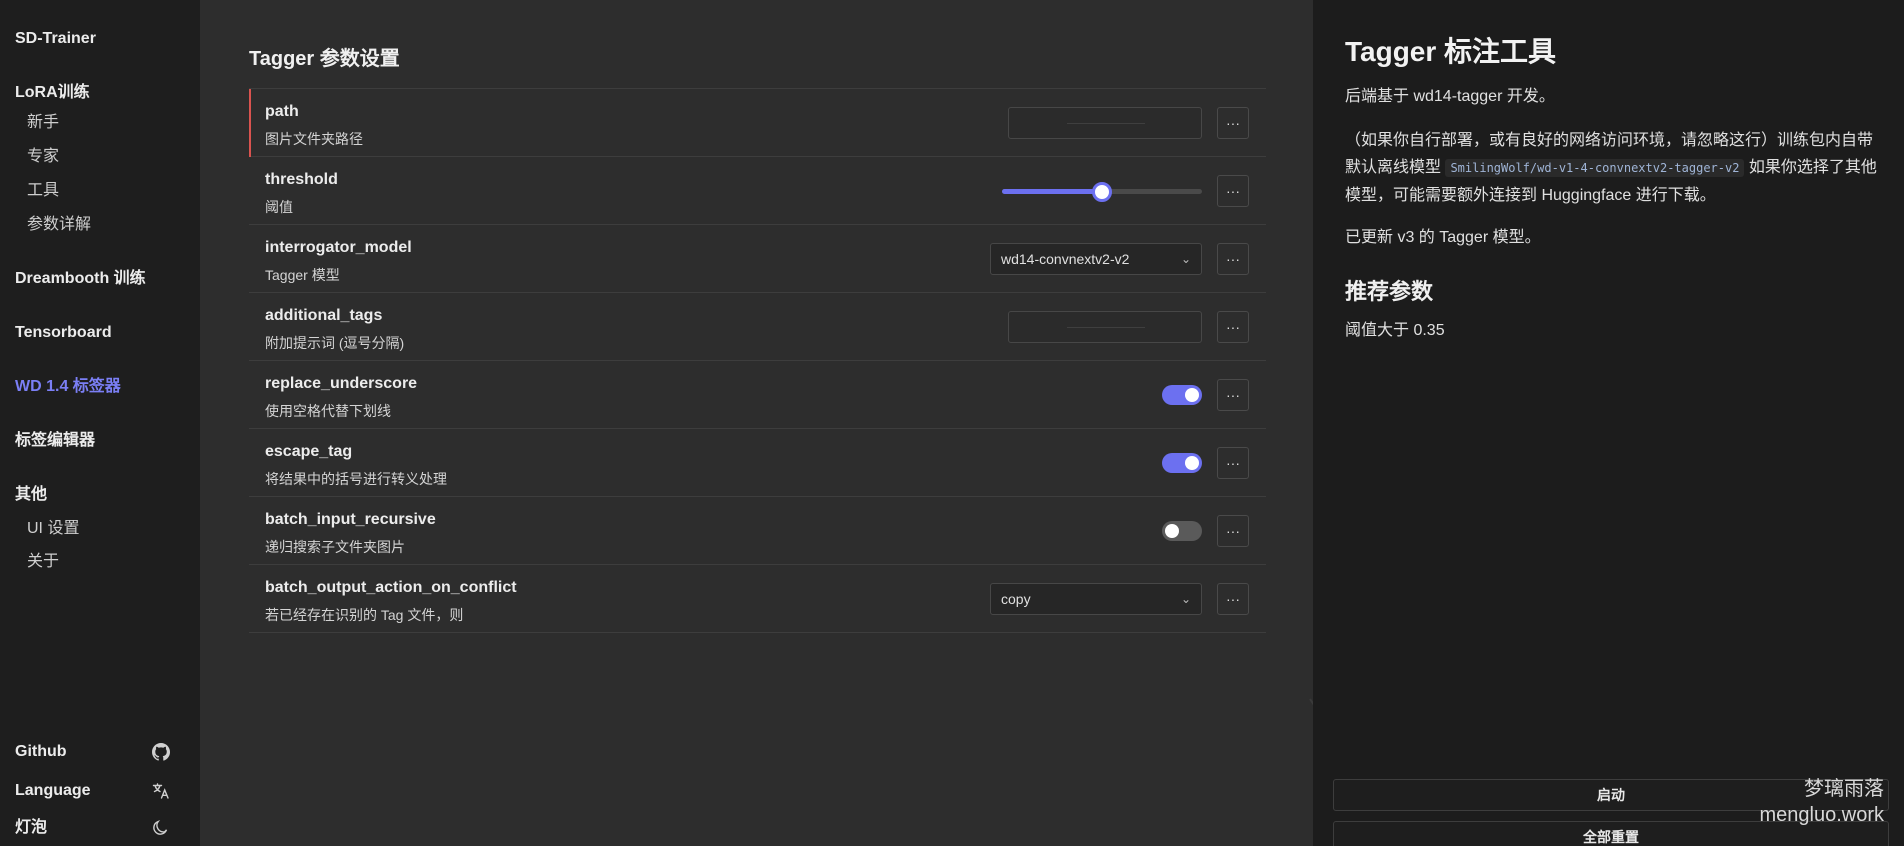 Image resolution: width=1904 pixels, height=846 pixels. What do you see at coordinates (757, 191) in the screenshot?
I see `param-row-threshold: threshold 阈值 ···` at bounding box center [757, 191].